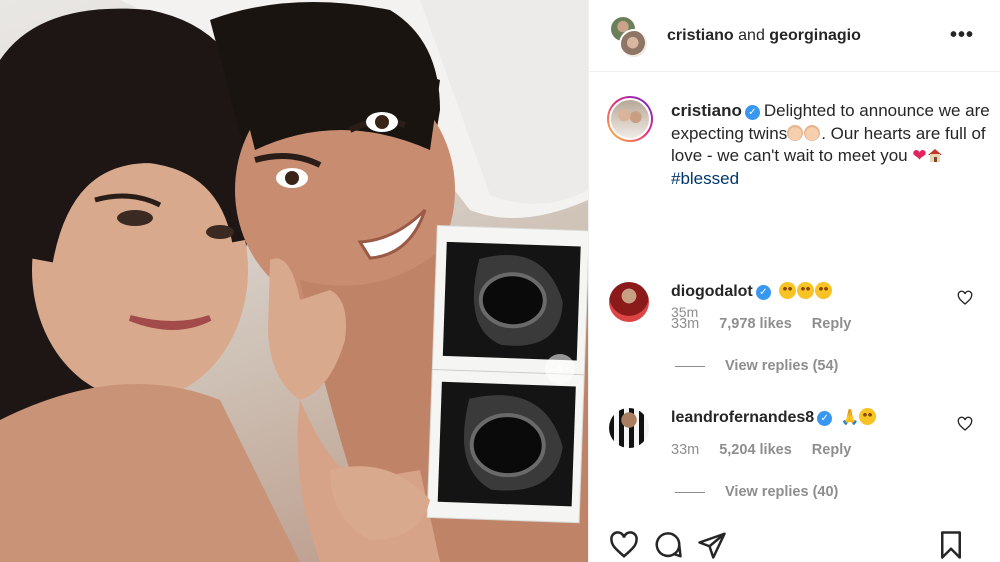  I want to click on red-heart-emoji-icon: ❤, so click(919, 155).